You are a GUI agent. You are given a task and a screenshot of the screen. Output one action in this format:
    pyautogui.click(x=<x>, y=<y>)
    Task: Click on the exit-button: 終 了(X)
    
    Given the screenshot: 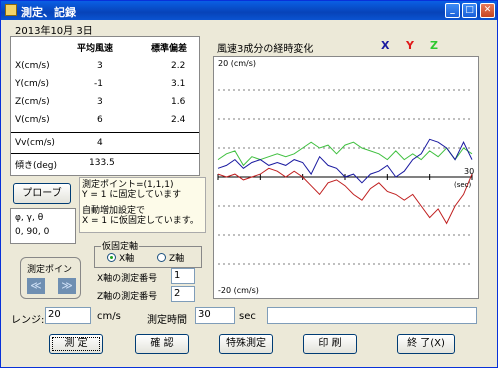 What is the action you would take?
    pyautogui.click(x=426, y=344)
    